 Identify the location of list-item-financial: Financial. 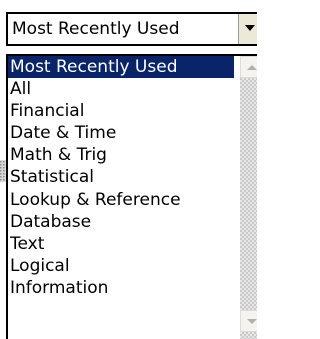
(121, 111).